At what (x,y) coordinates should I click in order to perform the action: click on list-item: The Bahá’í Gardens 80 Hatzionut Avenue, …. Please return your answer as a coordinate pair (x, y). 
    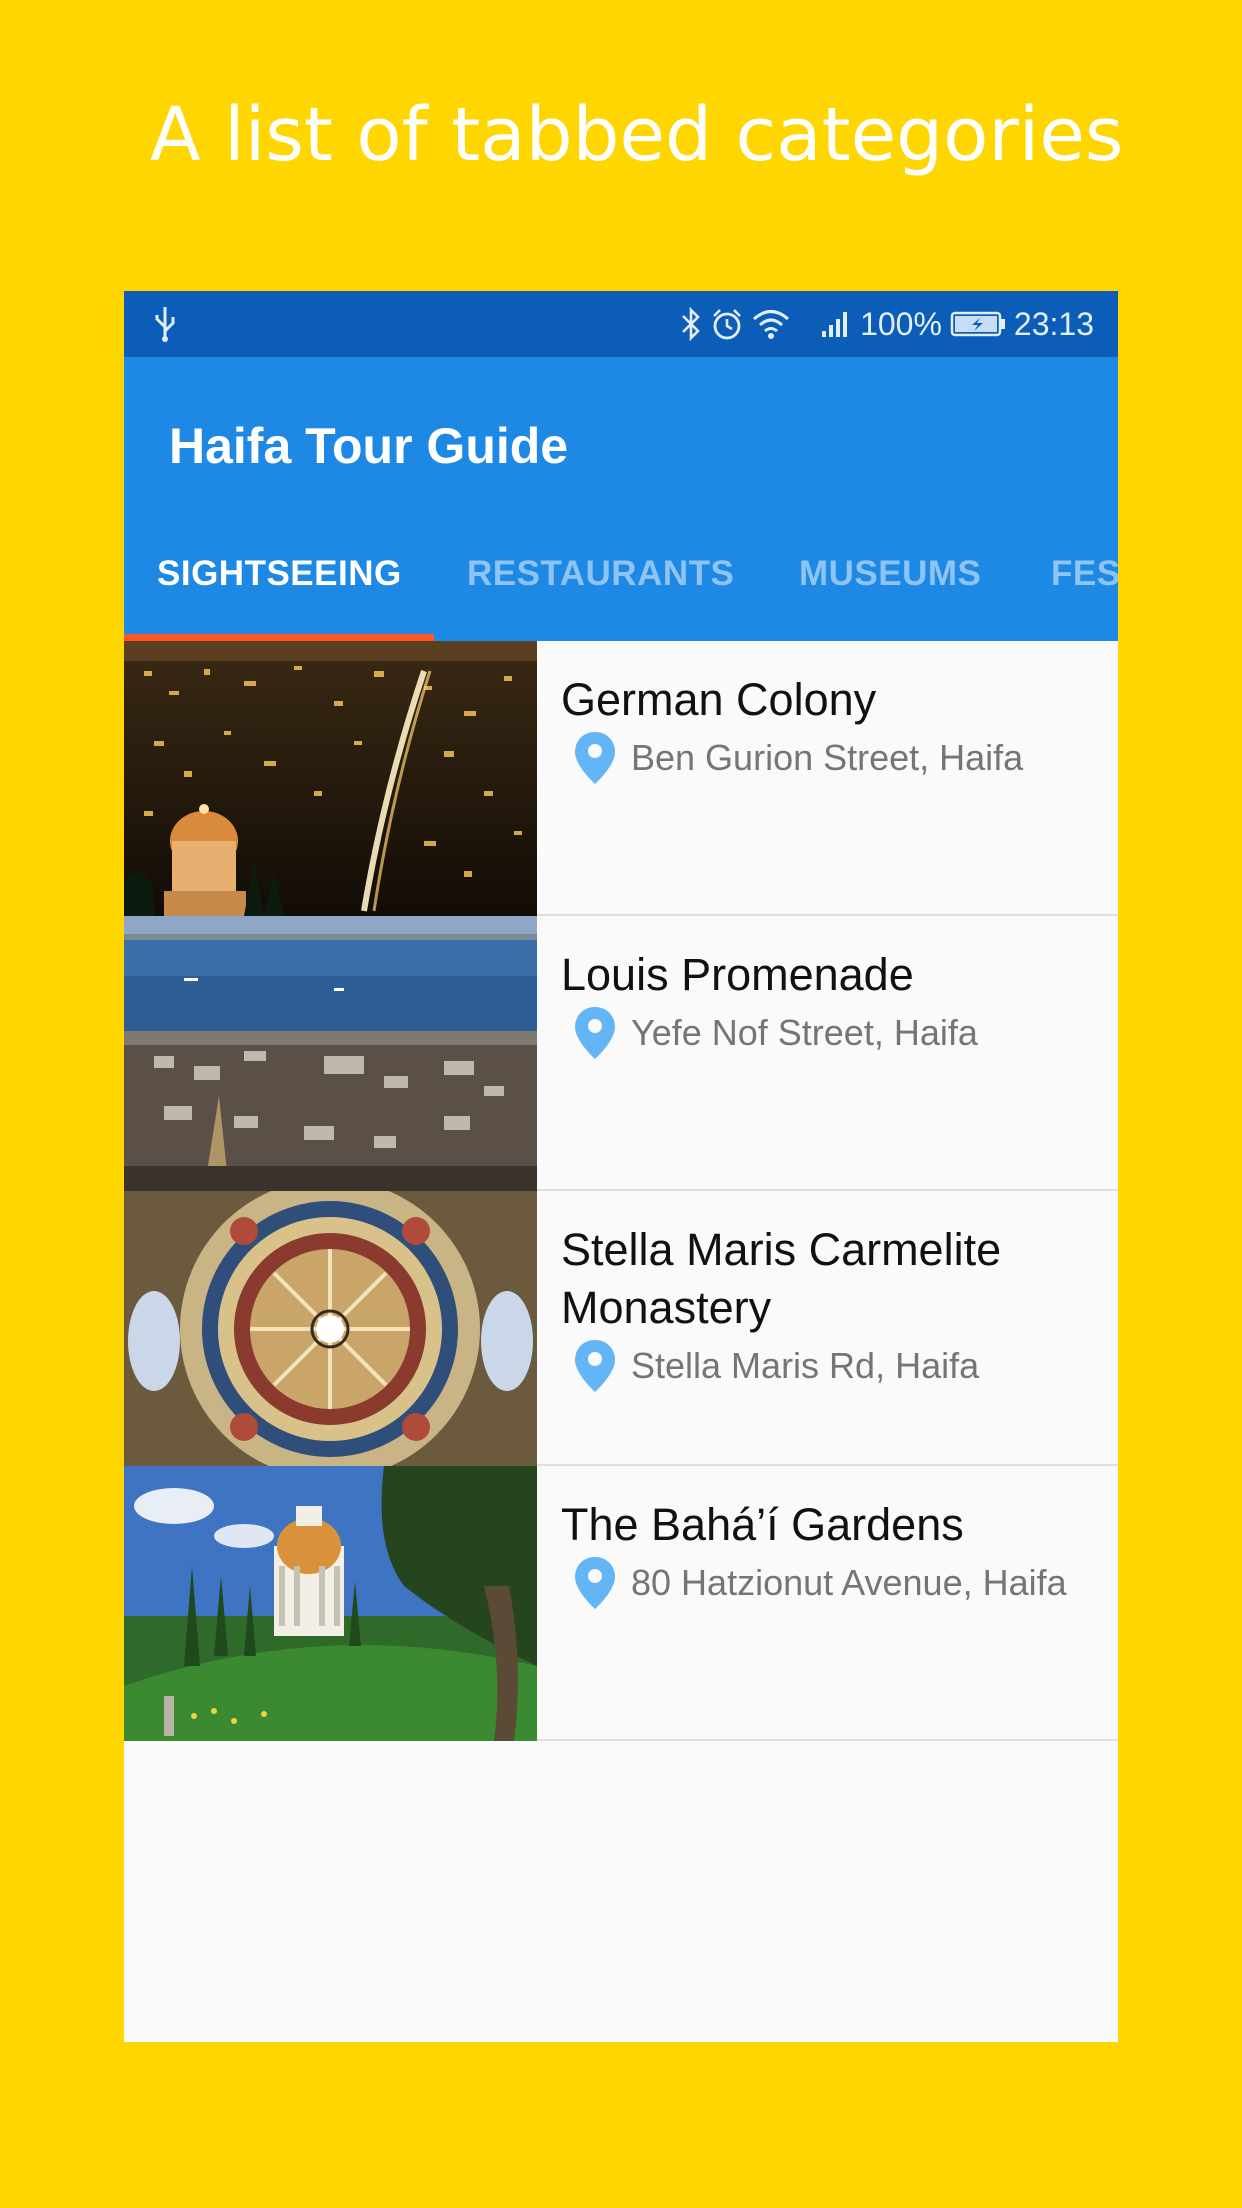
    Looking at the image, I should click on (621, 1603).